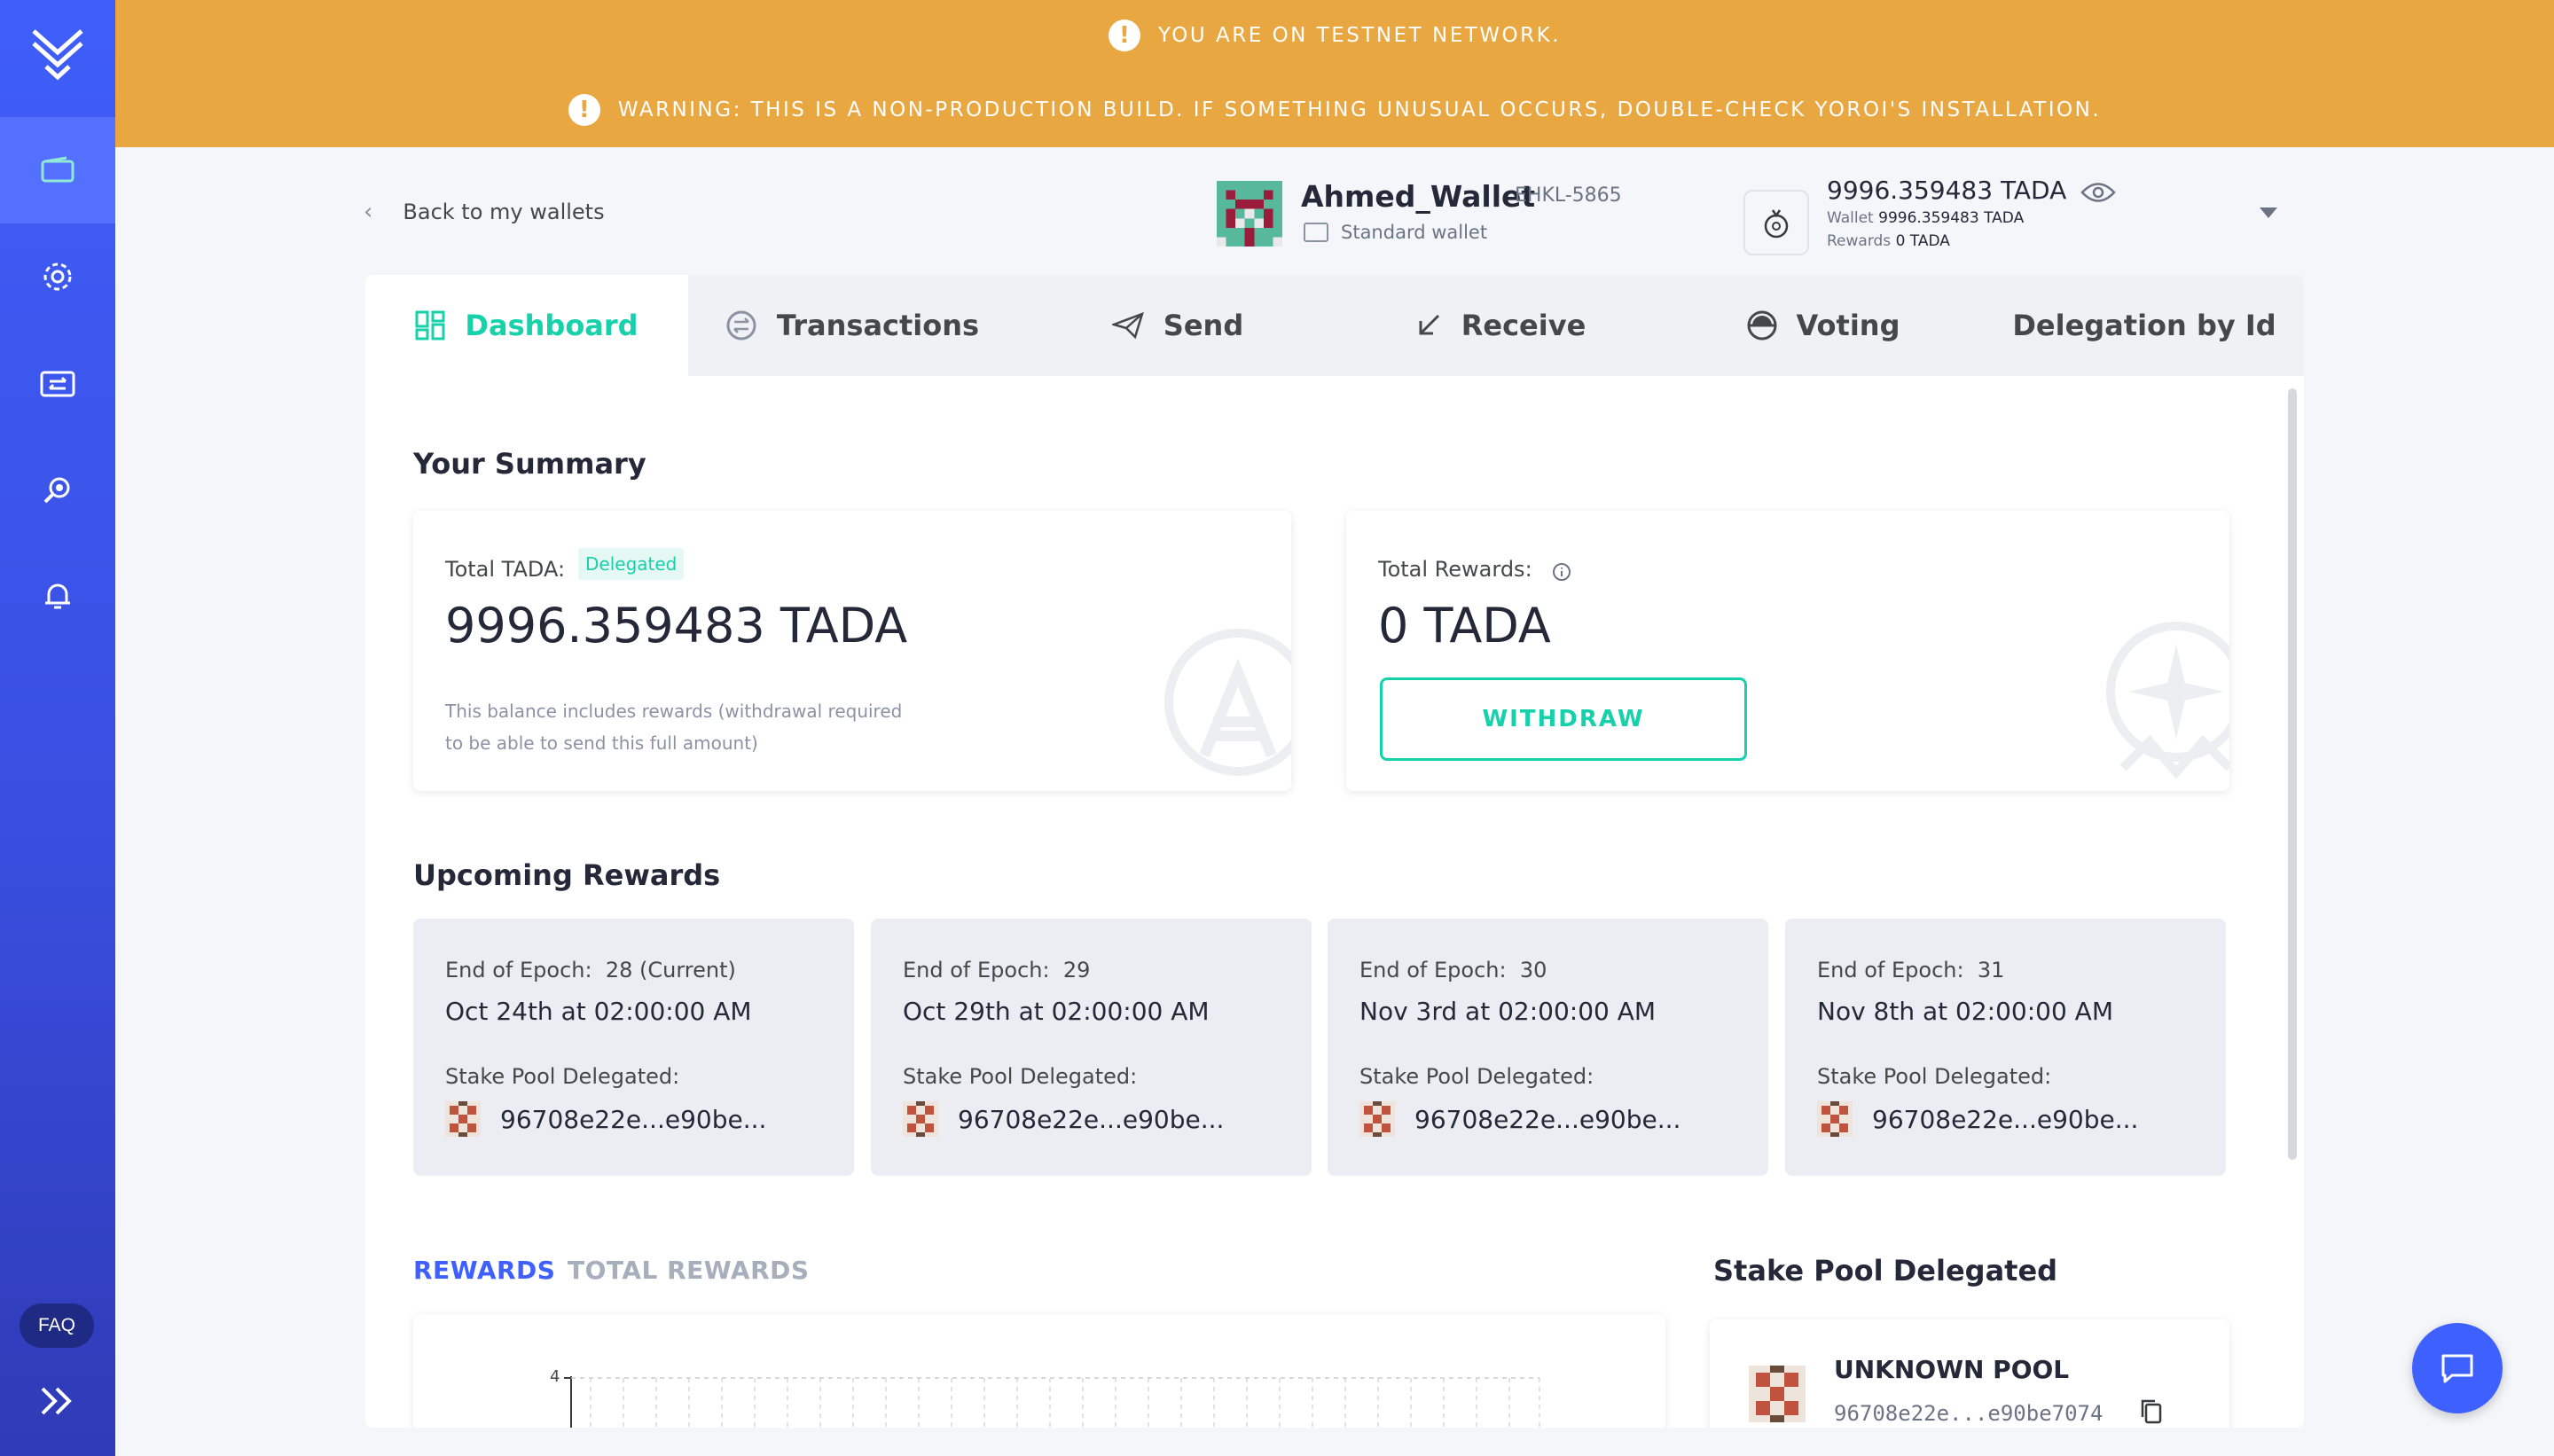  Describe the element at coordinates (1951, 218) in the screenshot. I see `wallet-value: 9996.359483 TADA` at that location.